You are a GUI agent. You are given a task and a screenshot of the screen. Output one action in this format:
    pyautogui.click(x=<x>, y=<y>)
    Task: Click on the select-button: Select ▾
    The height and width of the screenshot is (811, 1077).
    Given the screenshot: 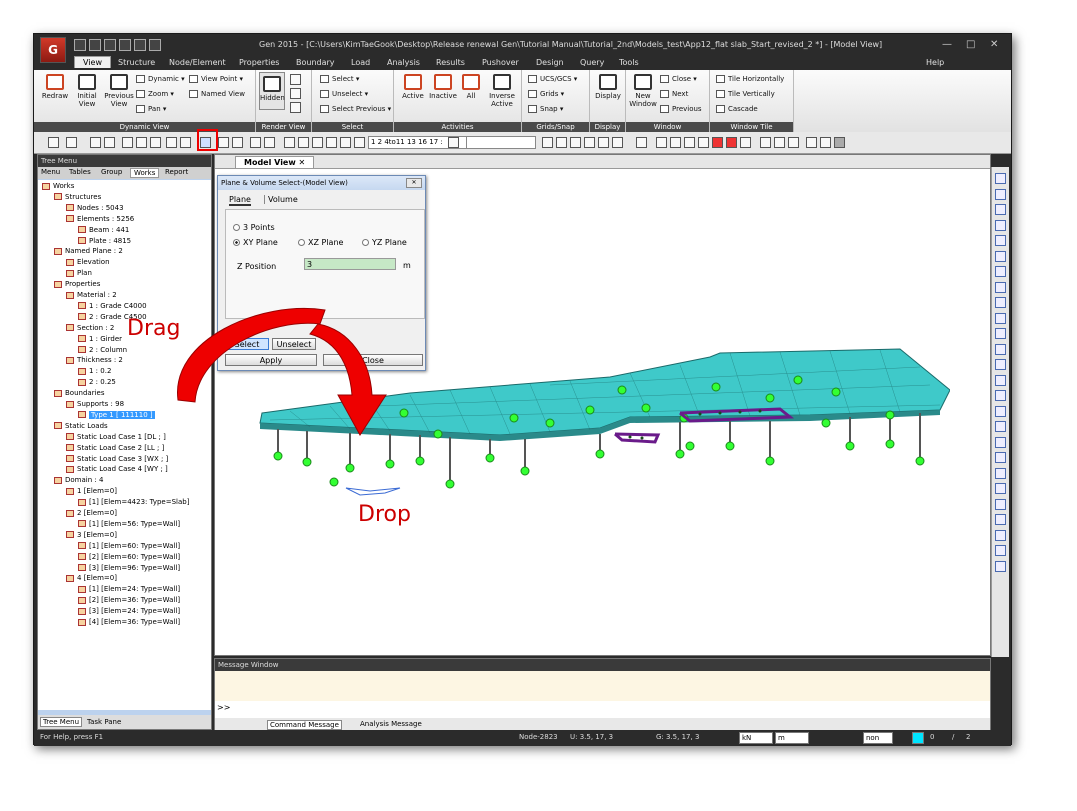 What is the action you would take?
    pyautogui.click(x=339, y=79)
    